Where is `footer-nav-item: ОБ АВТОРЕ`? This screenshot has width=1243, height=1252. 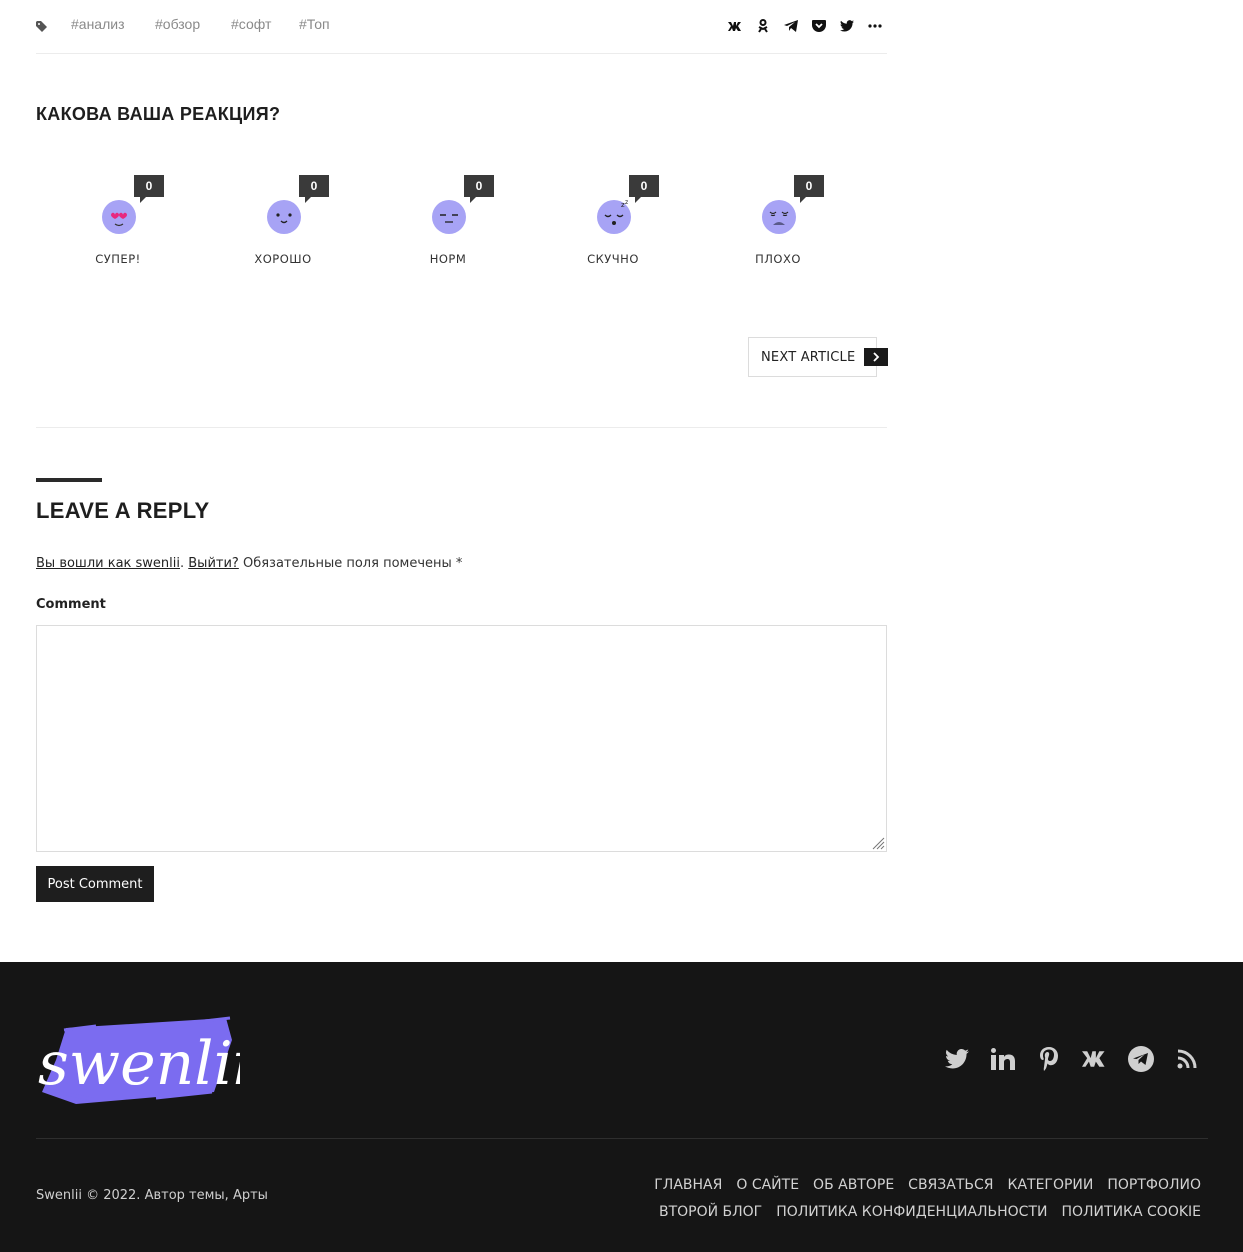 footer-nav-item: ОБ АВТОРЕ is located at coordinates (853, 1185).